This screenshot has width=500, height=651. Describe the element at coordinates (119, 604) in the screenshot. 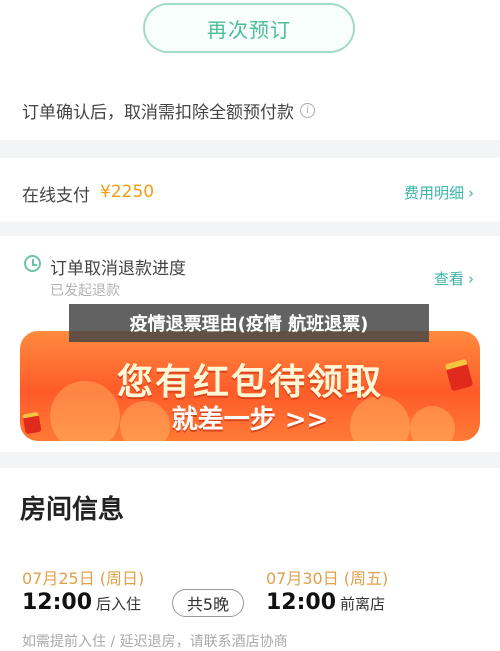

I see `checkin-label: 后入住` at that location.